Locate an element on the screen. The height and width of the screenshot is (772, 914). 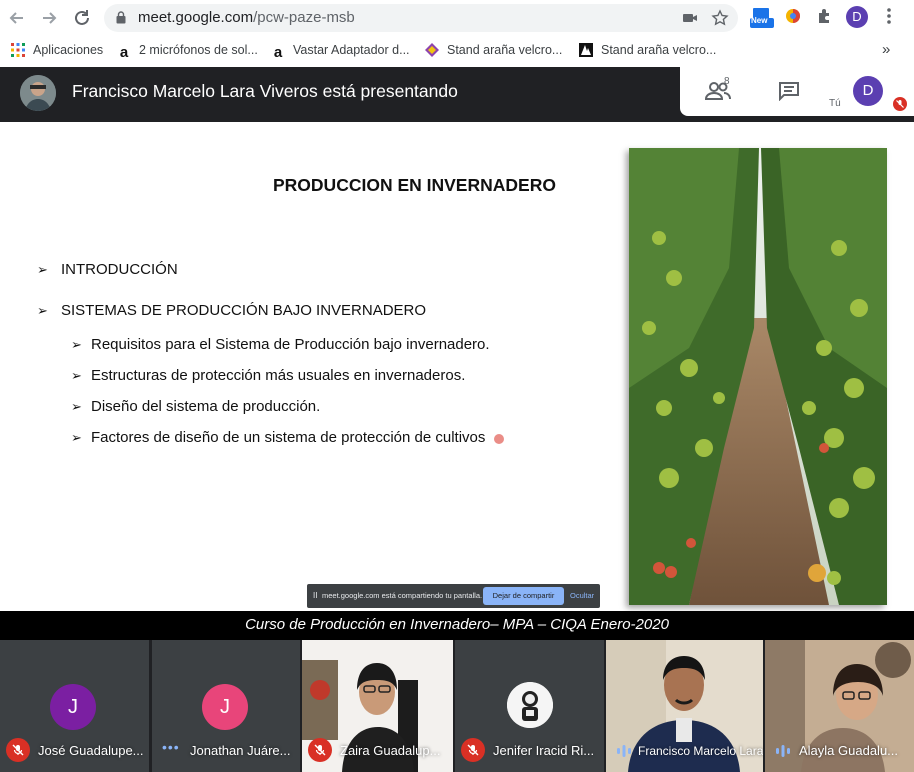
apps-grid-icon is located at coordinates (18, 51).